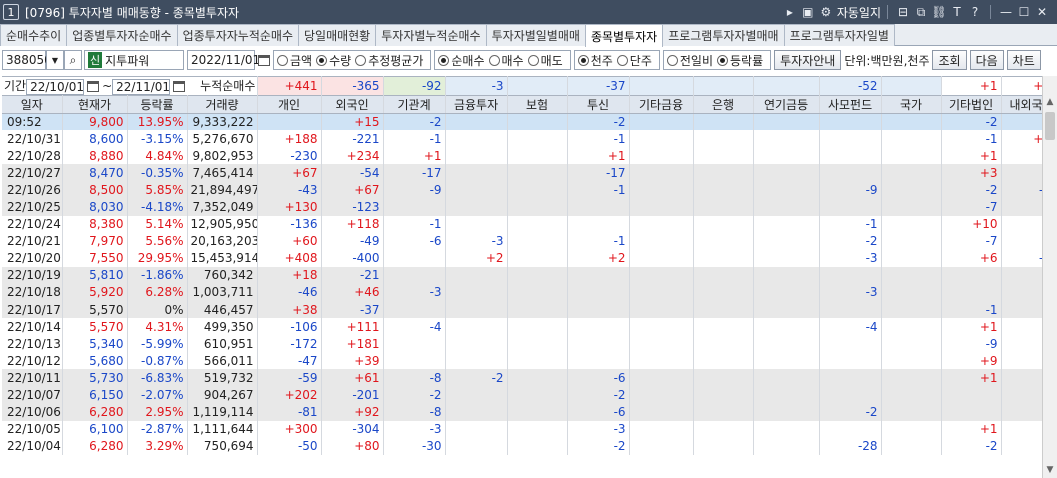 Image resolution: width=1057 pixels, height=478 pixels. What do you see at coordinates (55, 86) in the screenshot?
I see `period-from-input: 22/10/01` at bounding box center [55, 86].